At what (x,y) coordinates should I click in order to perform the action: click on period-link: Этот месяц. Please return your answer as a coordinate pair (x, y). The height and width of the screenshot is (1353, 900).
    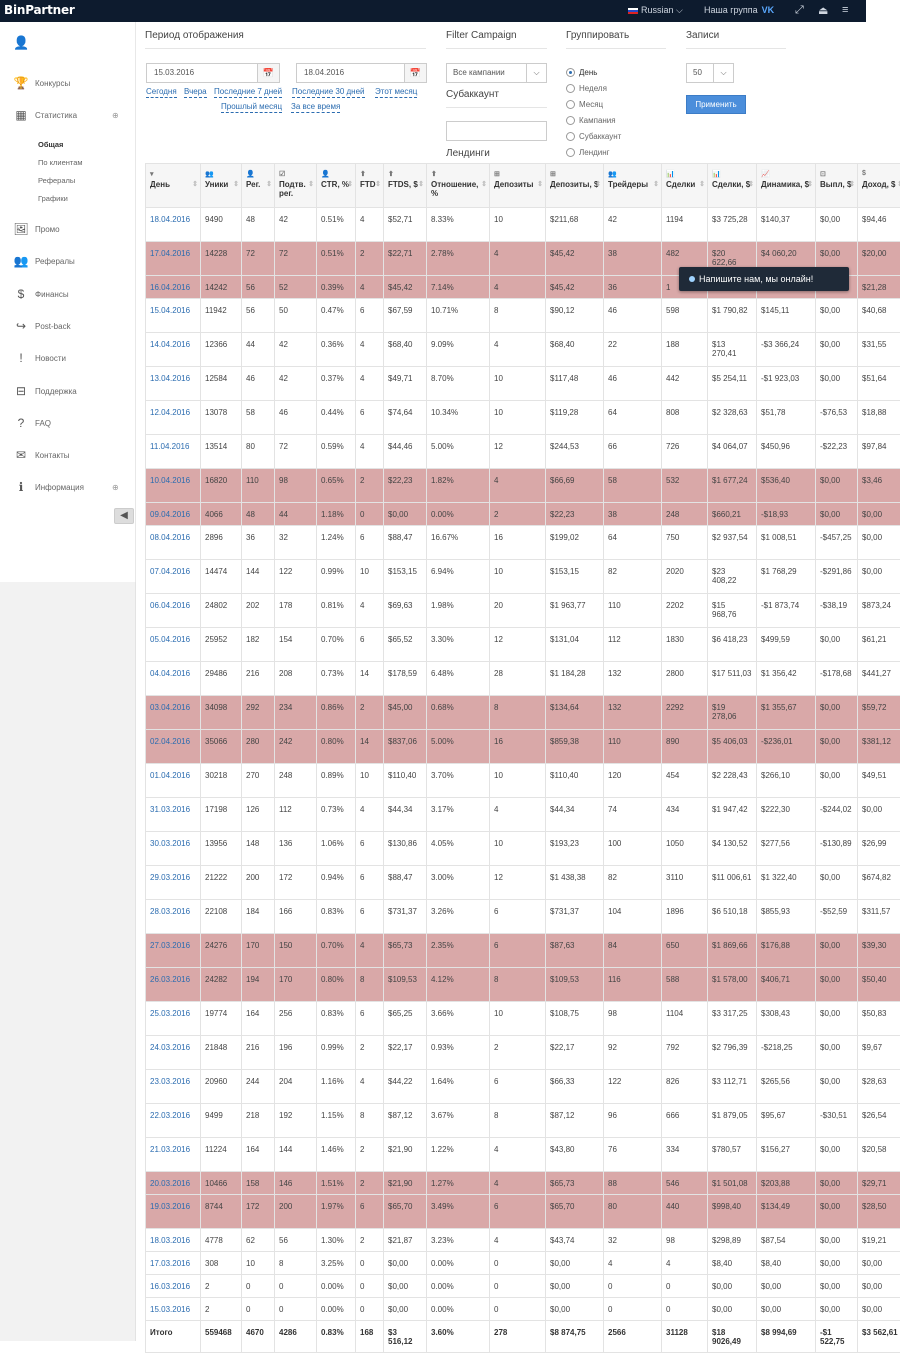
    Looking at the image, I should click on (396, 92).